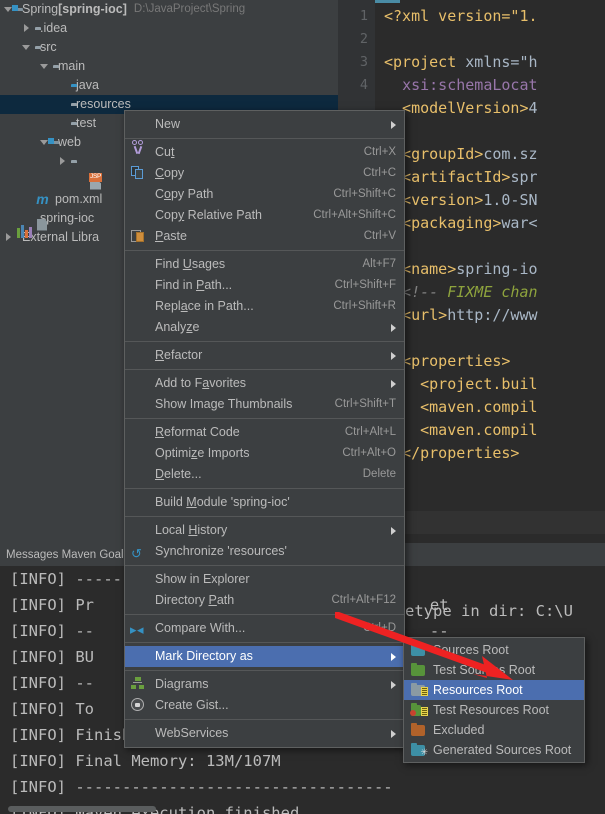  I want to click on menu-item-new: New, so click(264, 124).